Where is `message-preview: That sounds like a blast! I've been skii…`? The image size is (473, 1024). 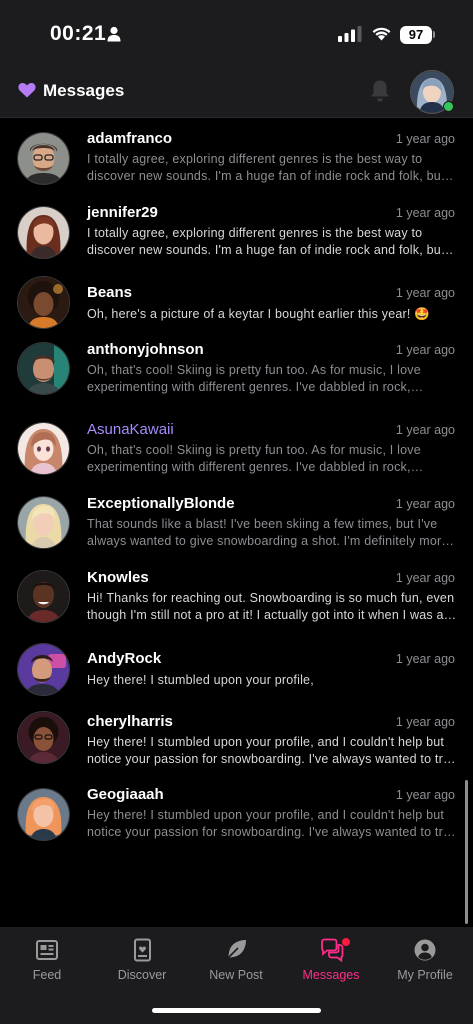 message-preview: That sounds like a blast! I've been skii… is located at coordinates (268, 532).